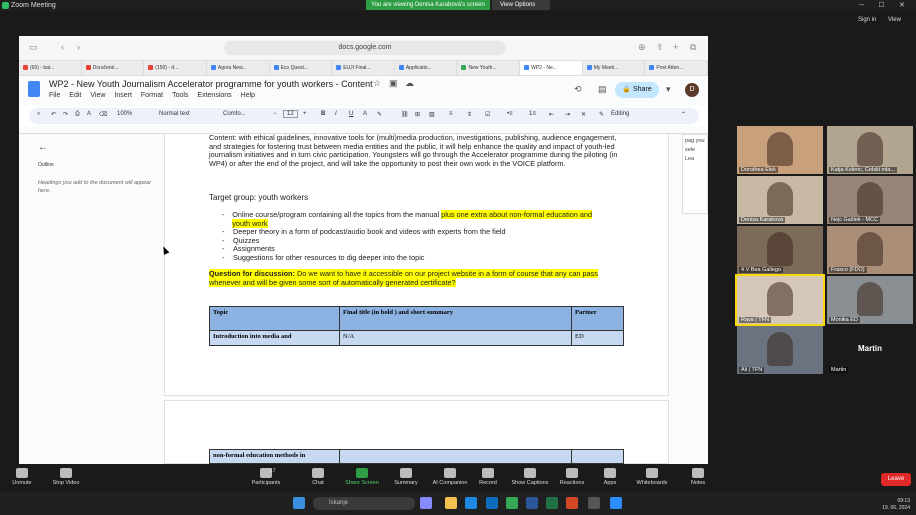  Describe the element at coordinates (487, 114) in the screenshot. I see `checklist-icon: ☑` at that location.